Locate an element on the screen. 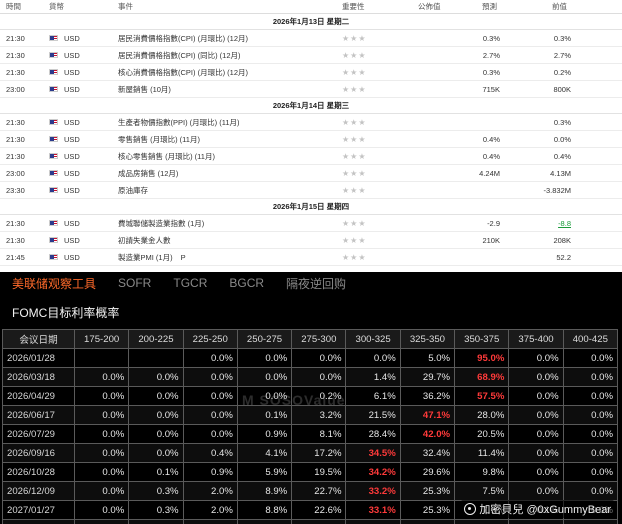 This screenshot has height=524, width=622. date-label: 2026年1月14日 星期三 is located at coordinates (311, 105).